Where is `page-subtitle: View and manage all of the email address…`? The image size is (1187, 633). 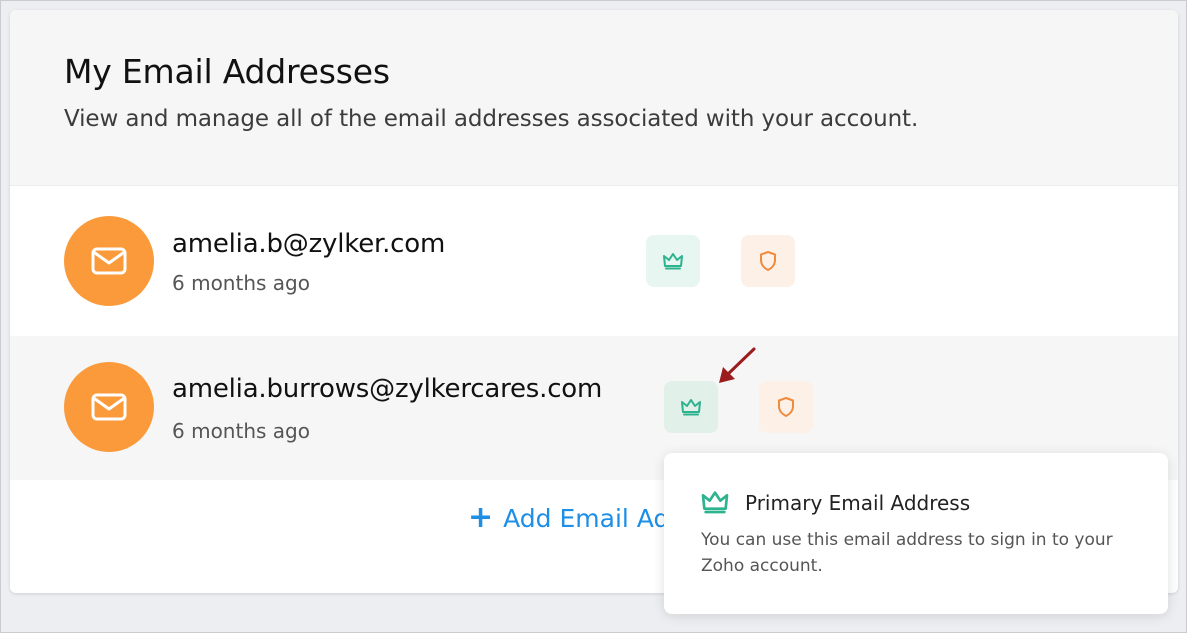 page-subtitle: View and manage all of the email address… is located at coordinates (491, 119).